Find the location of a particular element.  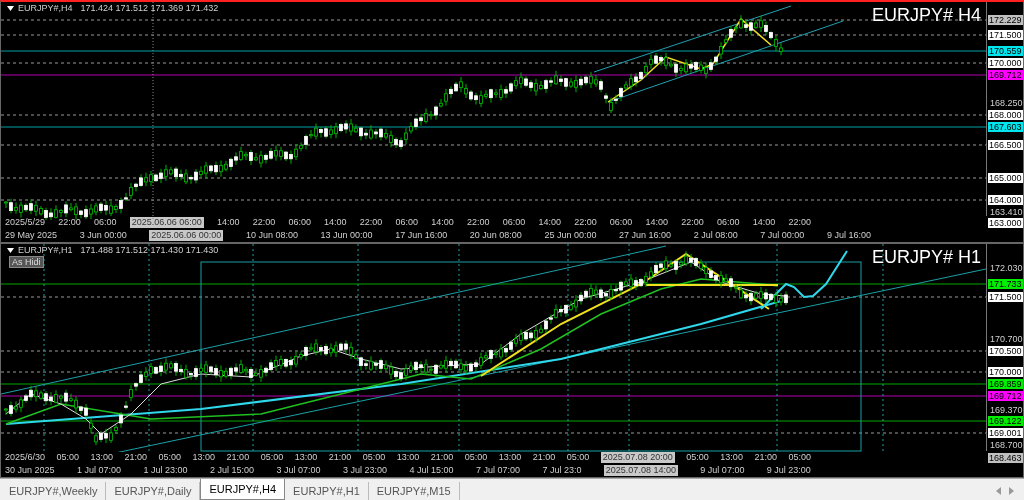

time-label: 2 Jul 15:00 is located at coordinates (231, 470).